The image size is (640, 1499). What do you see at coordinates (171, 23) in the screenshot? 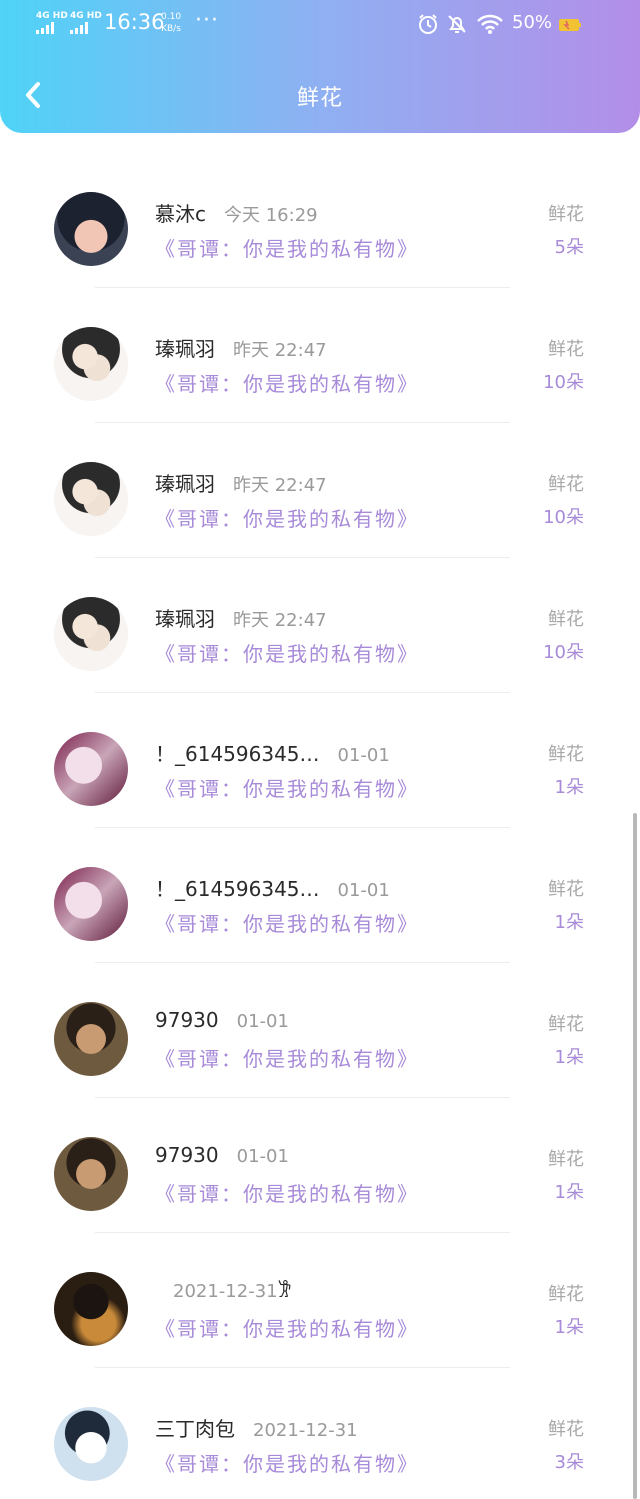
I see `network-speed: 0.10 KB/s` at bounding box center [171, 23].